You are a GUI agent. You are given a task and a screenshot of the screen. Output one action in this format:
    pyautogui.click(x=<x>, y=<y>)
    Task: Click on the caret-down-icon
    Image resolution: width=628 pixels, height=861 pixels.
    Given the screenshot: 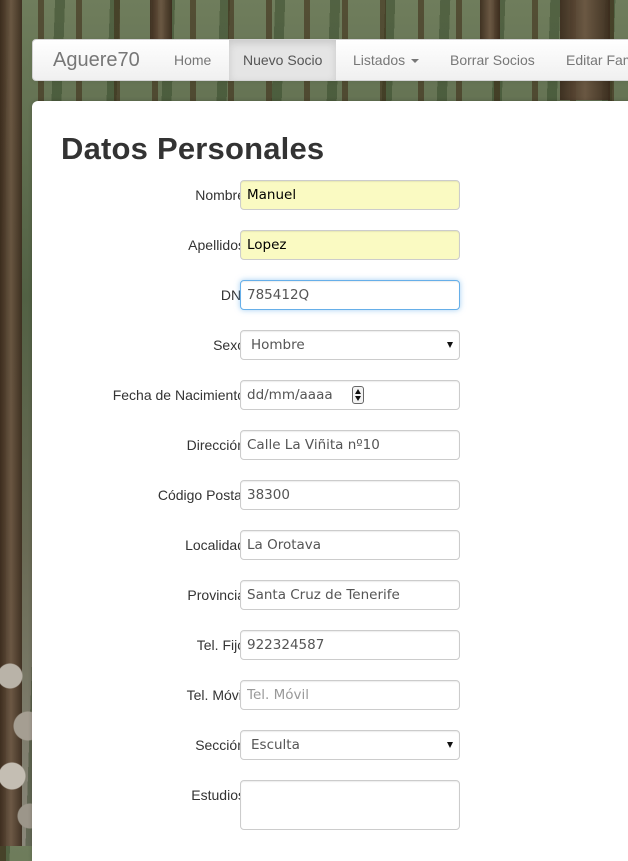 What is the action you would take?
    pyautogui.click(x=415, y=61)
    